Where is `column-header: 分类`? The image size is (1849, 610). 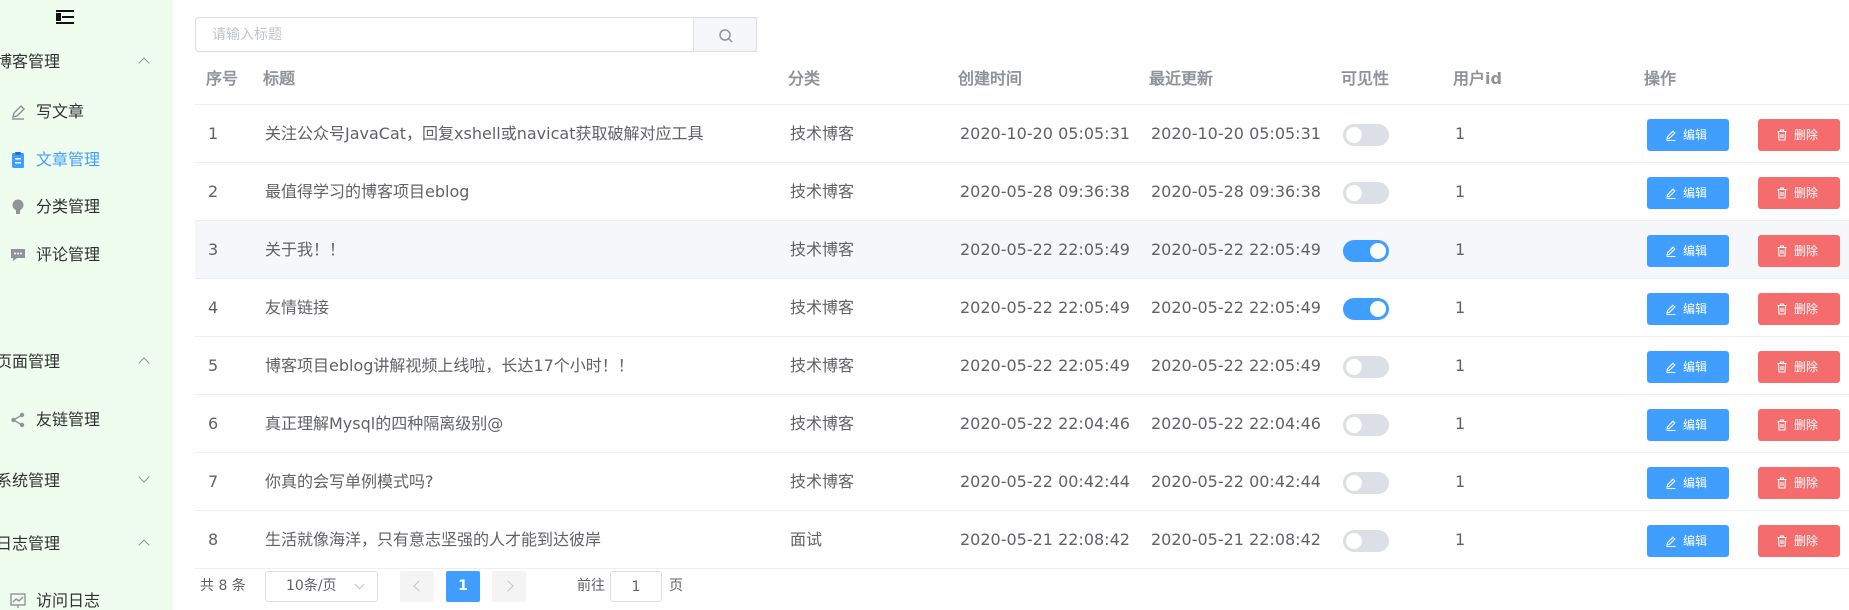 column-header: 分类 is located at coordinates (804, 78).